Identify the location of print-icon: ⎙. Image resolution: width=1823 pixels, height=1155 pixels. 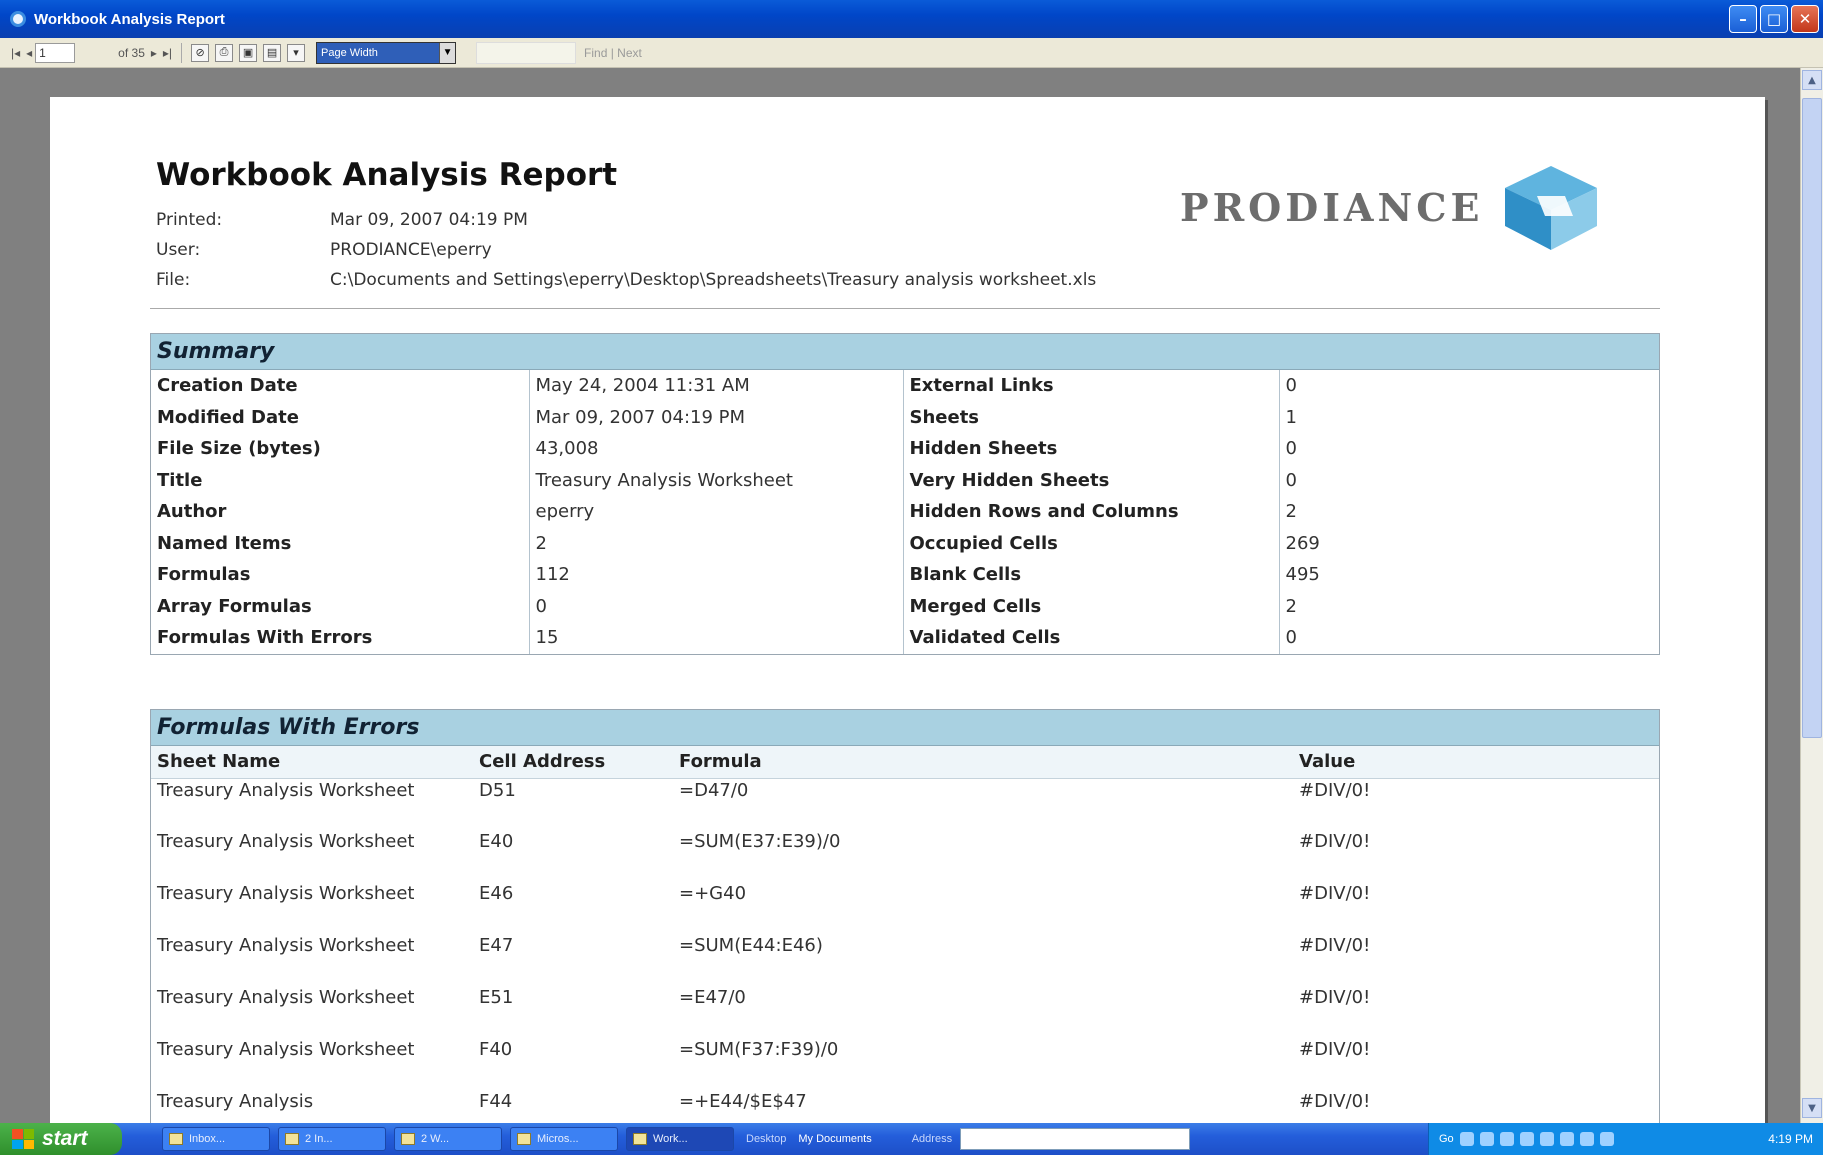
(224, 52).